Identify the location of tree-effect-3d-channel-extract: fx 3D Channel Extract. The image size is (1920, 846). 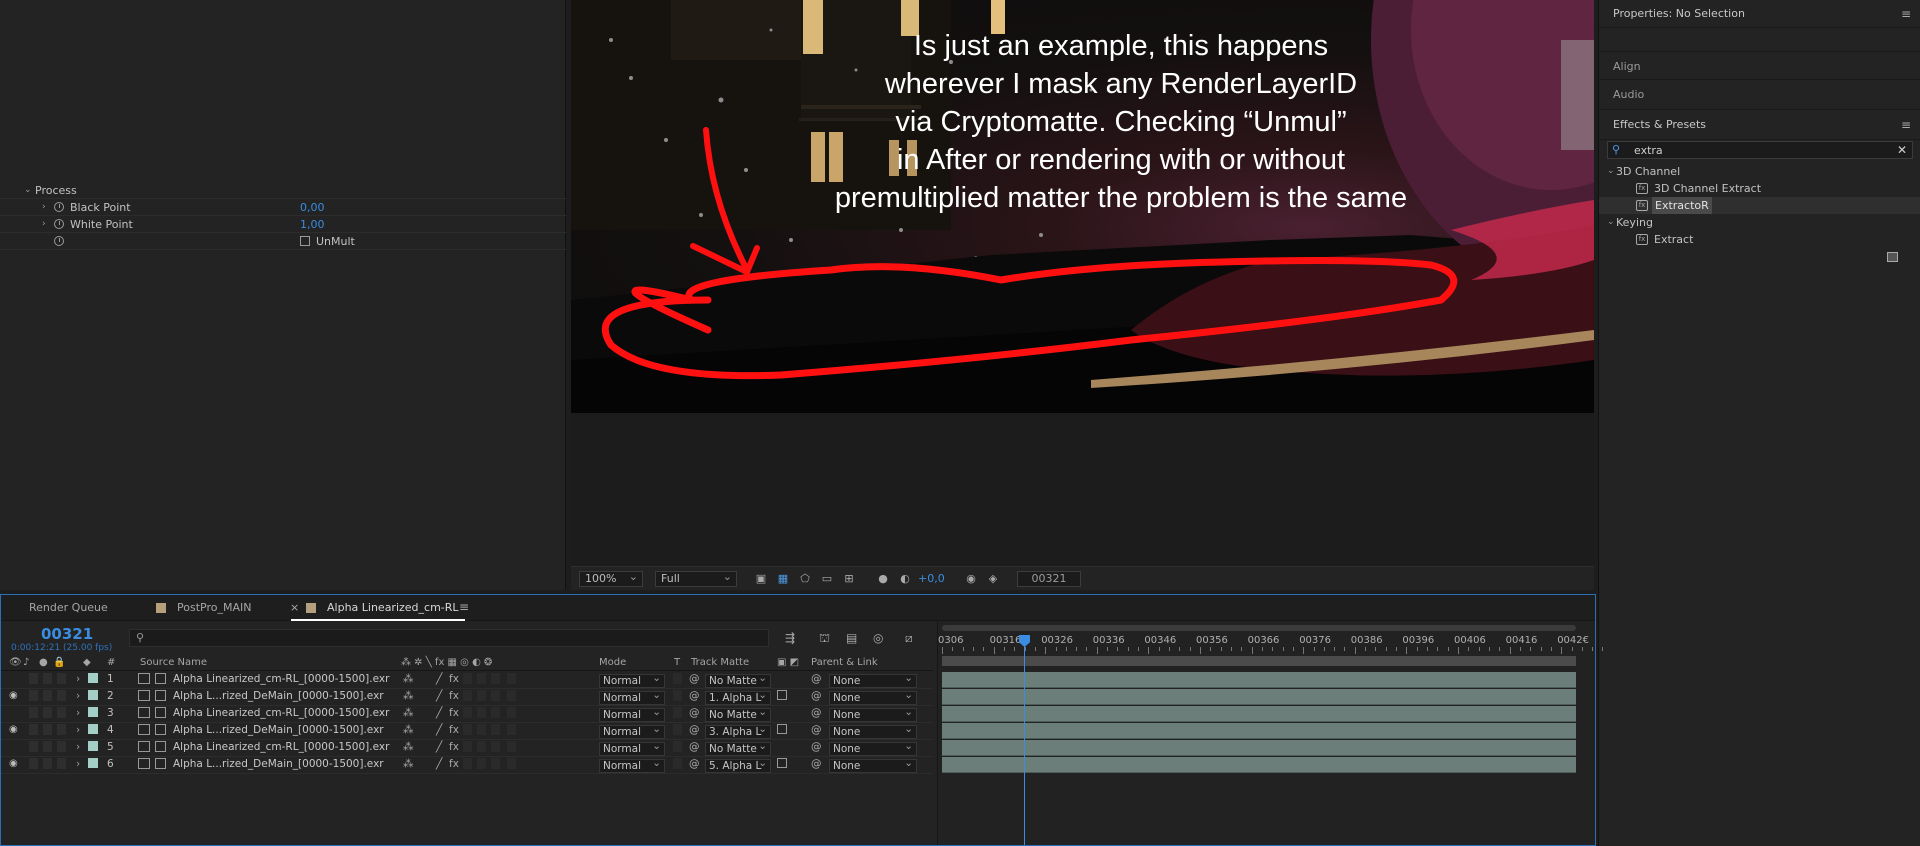
(1759, 188).